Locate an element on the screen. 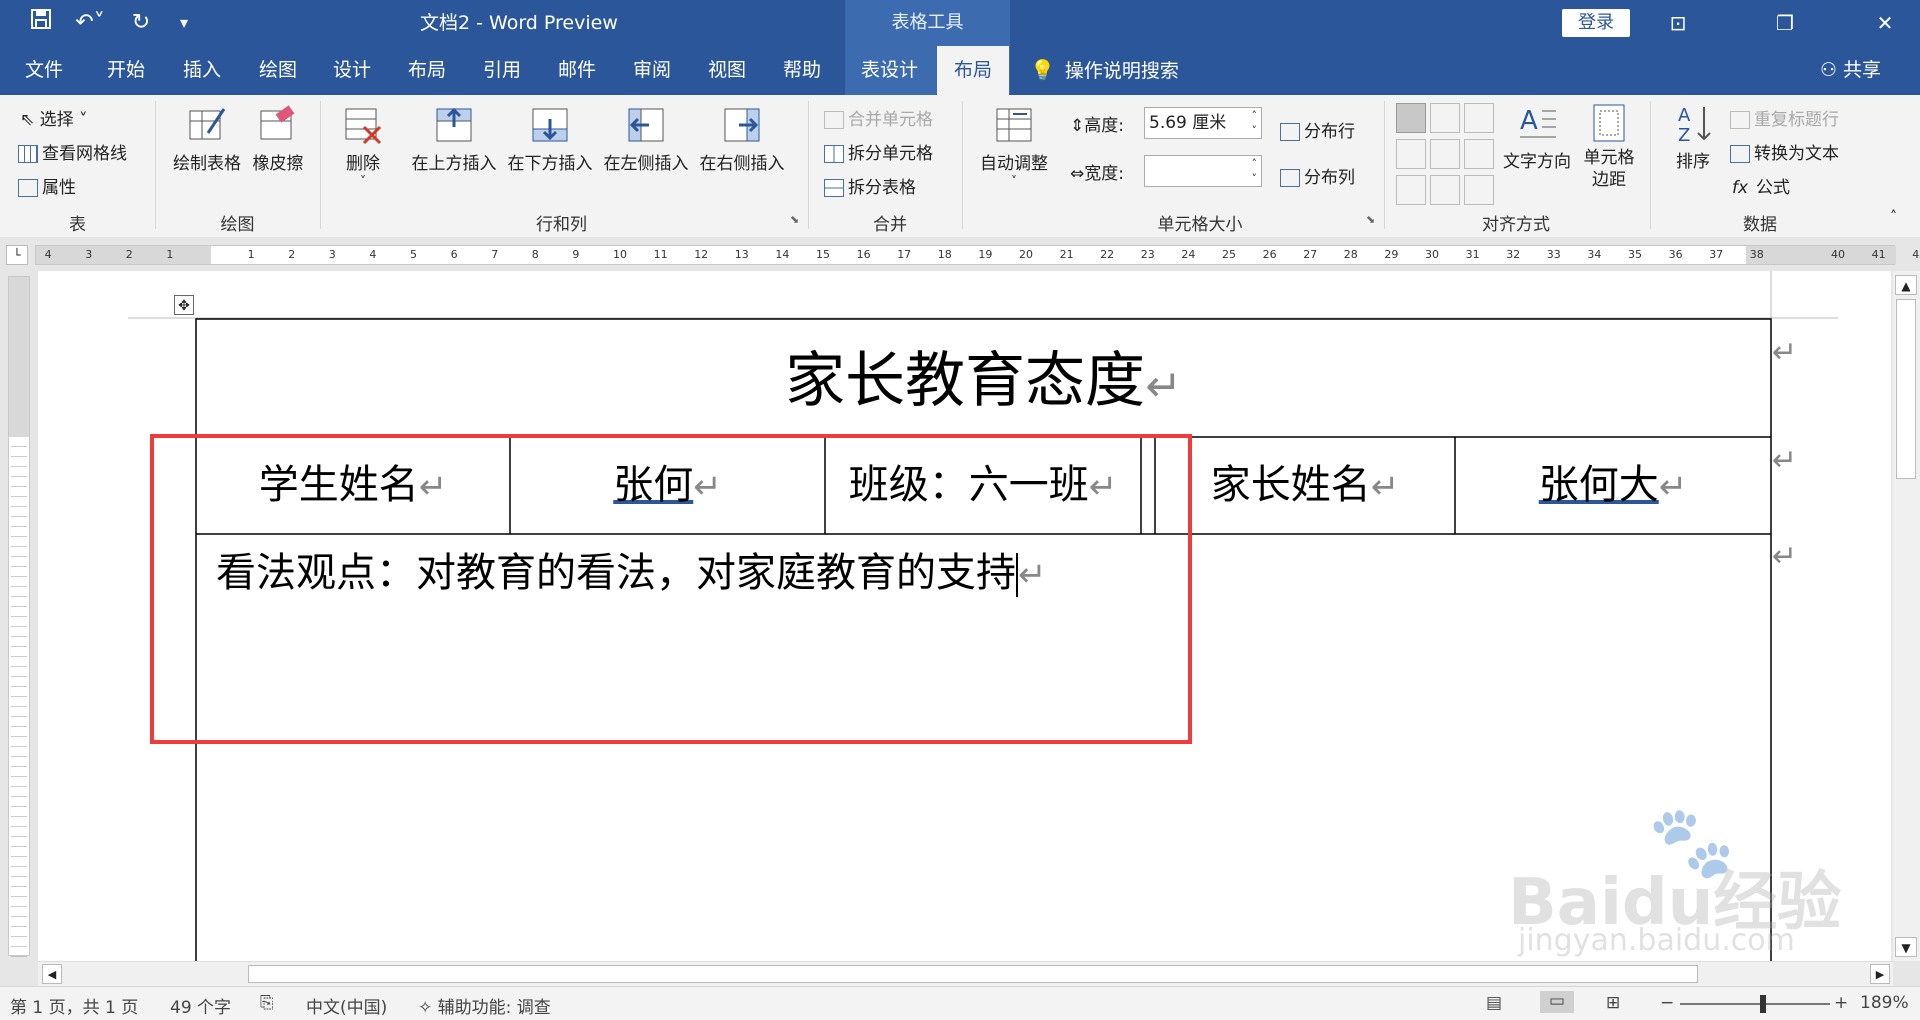 Image resolution: width=1920 pixels, height=1020 pixels. tab-mailings: 邮件 is located at coordinates (577, 70).